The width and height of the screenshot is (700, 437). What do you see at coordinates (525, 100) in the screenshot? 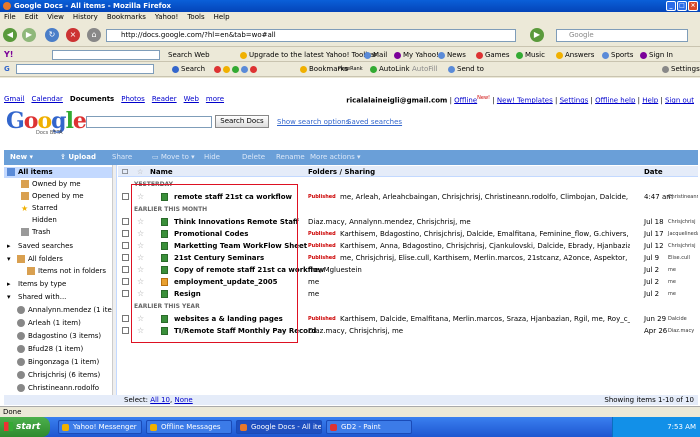
I see `new-templates-link: New! Templates` at bounding box center [525, 100].